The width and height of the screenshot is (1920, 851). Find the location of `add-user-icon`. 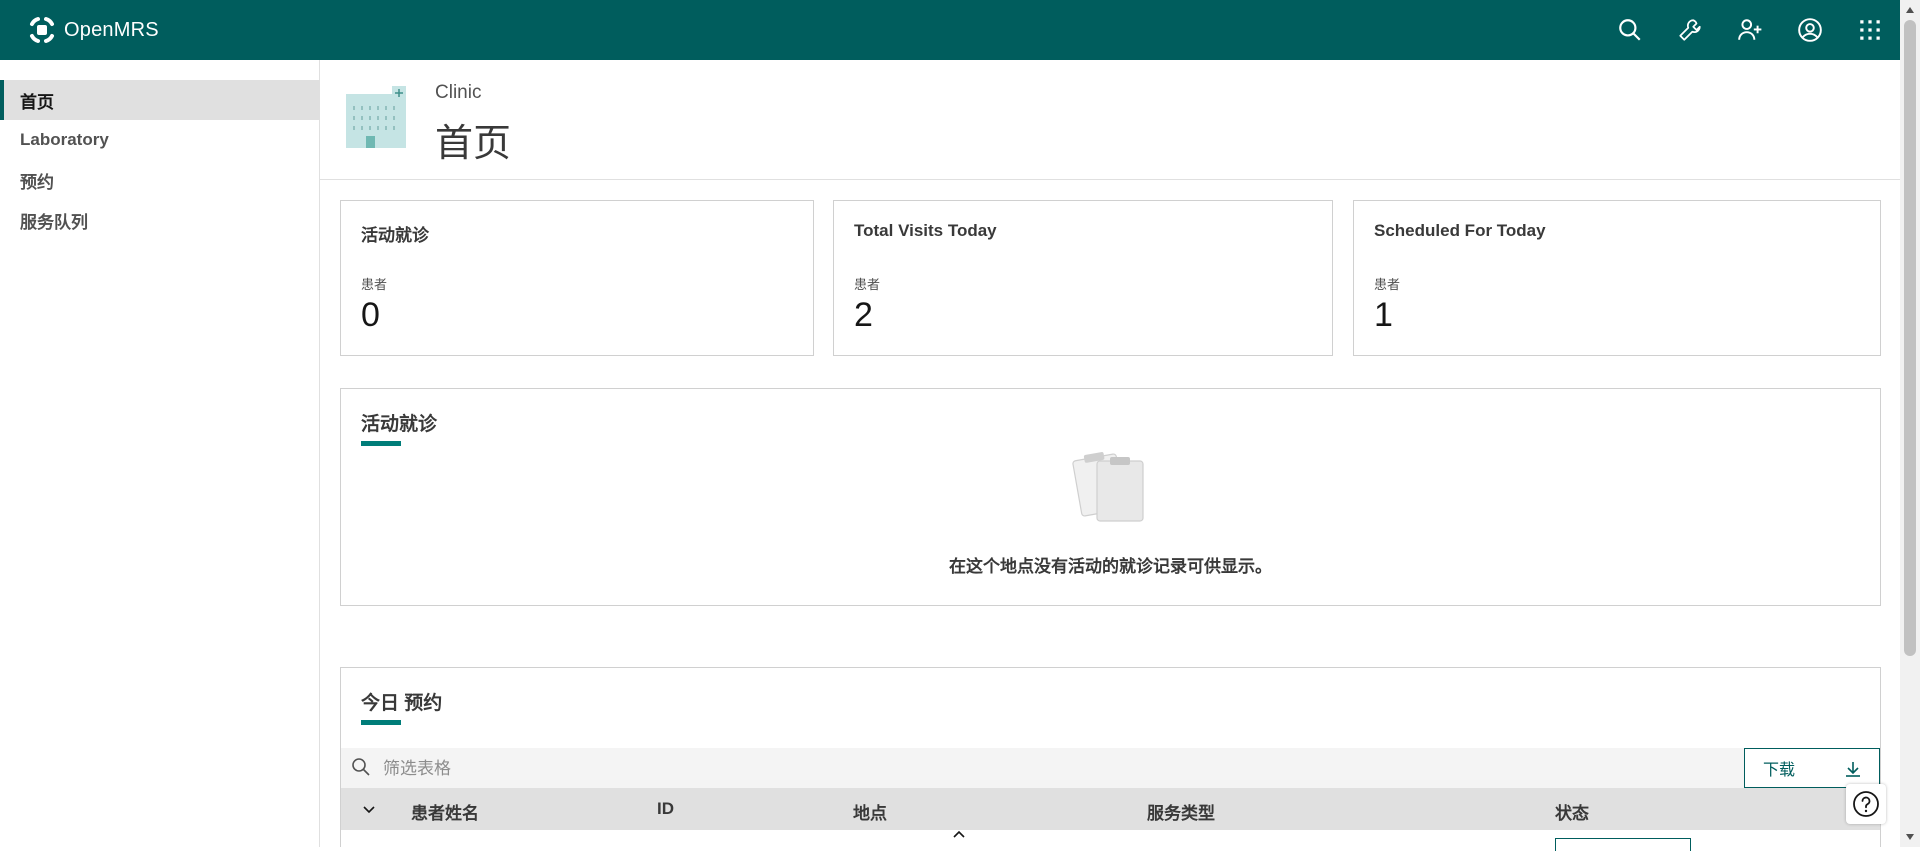

add-user-icon is located at coordinates (1750, 29).